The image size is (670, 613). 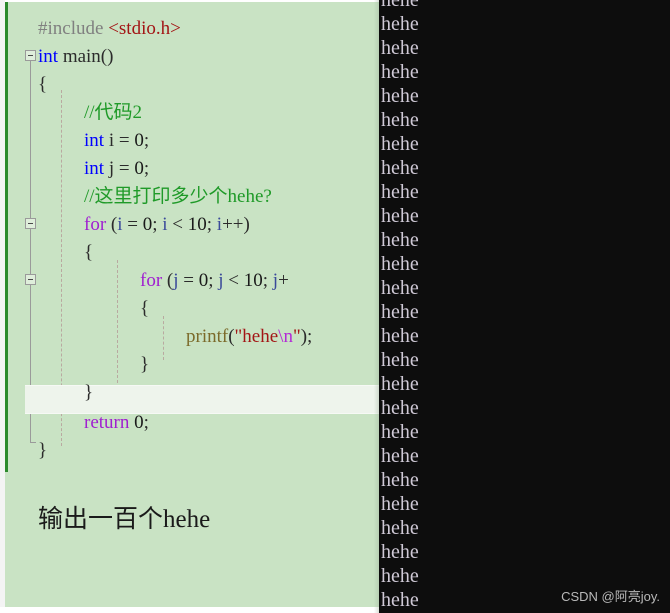 I want to click on code-token: "hehe, so click(x=256, y=336).